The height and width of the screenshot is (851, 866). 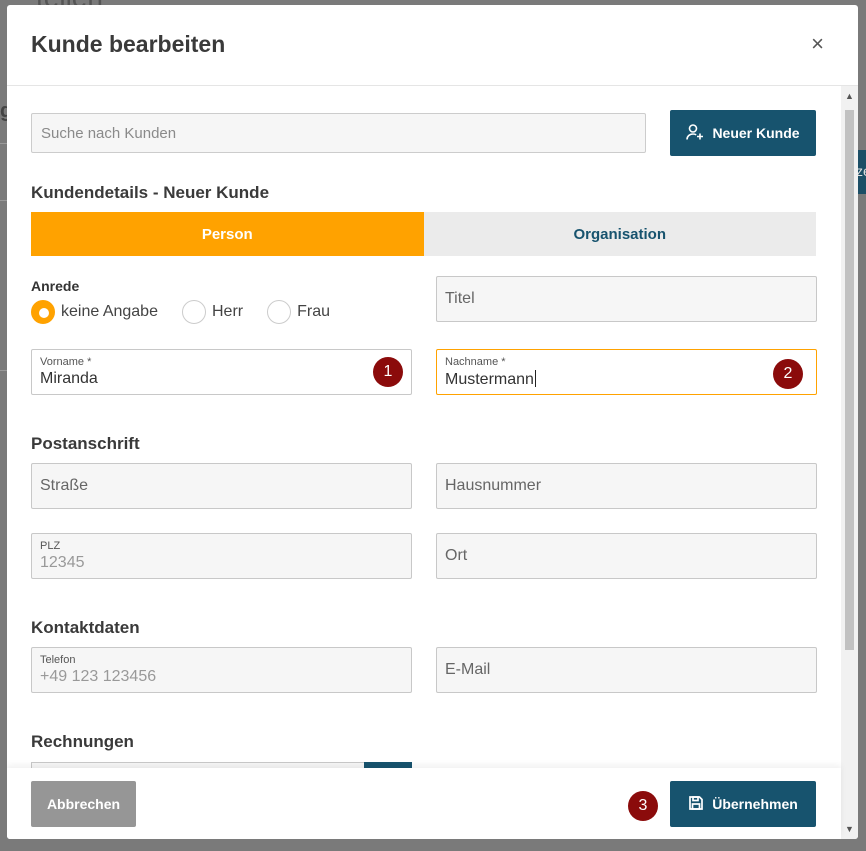 What do you see at coordinates (83, 804) in the screenshot?
I see `cancel-button: Abbrechen` at bounding box center [83, 804].